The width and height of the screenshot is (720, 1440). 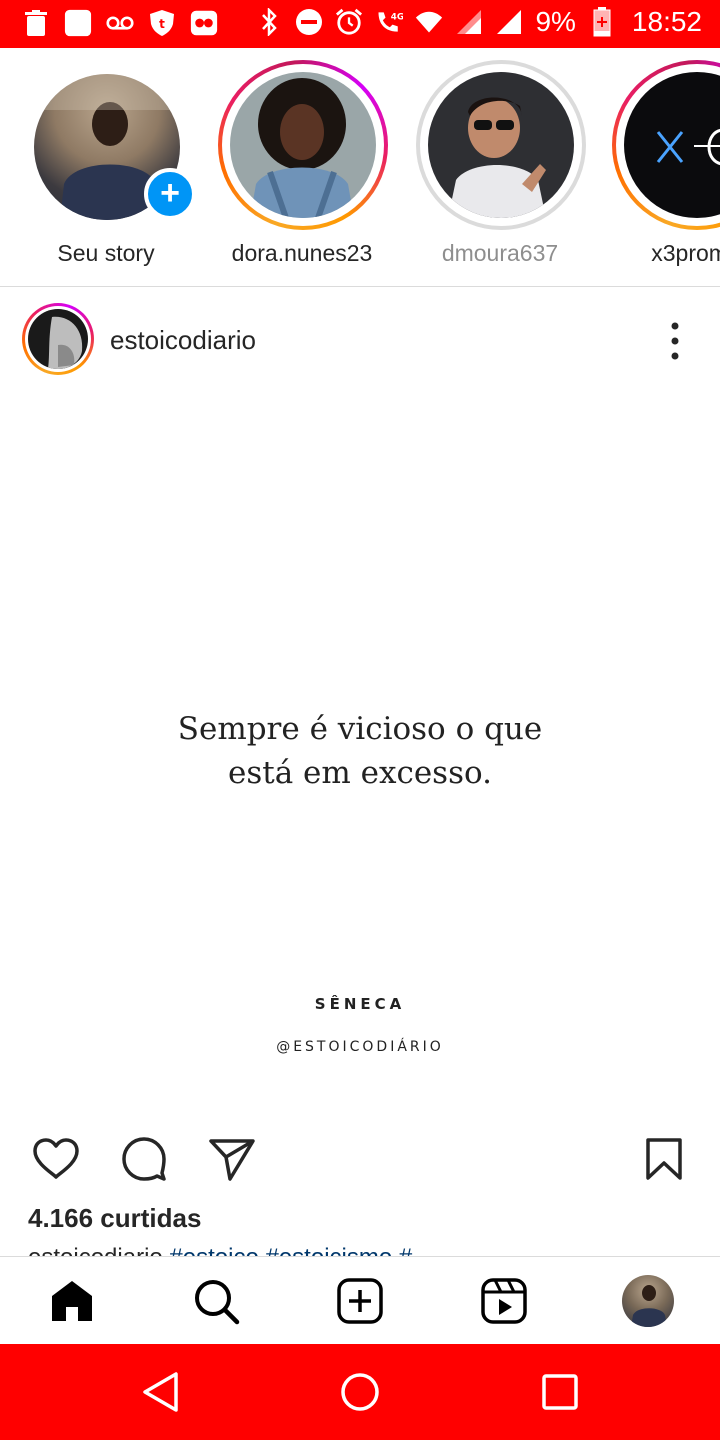 What do you see at coordinates (661, 167) in the screenshot?
I see `story-item: x3promo` at bounding box center [661, 167].